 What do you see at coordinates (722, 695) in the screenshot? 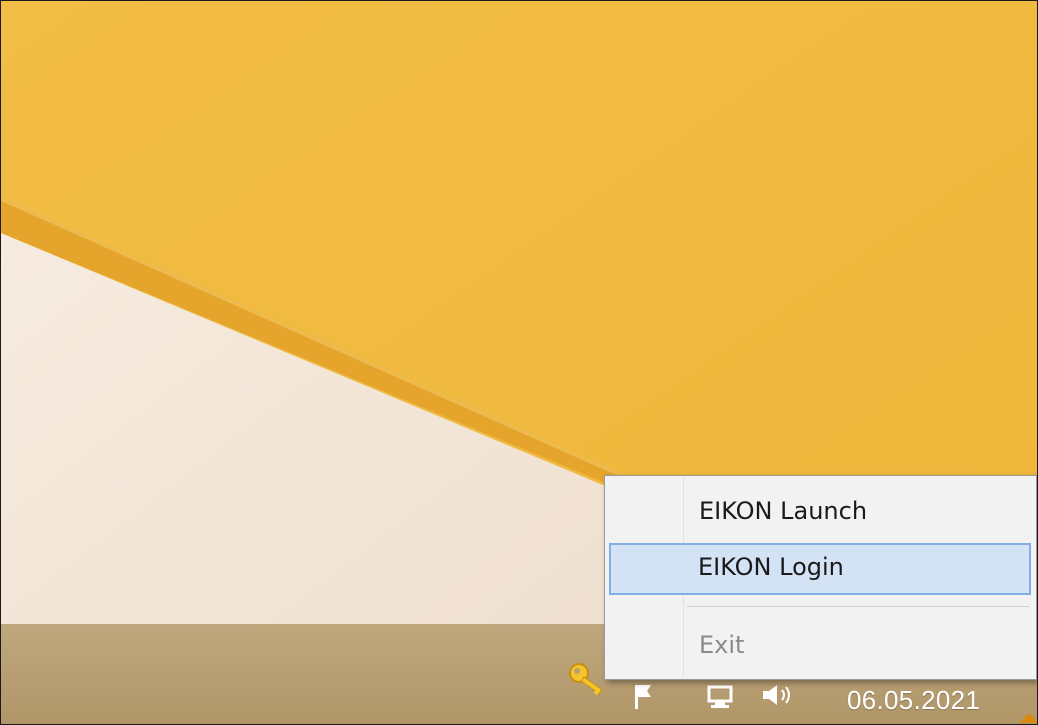
I see `network-icon` at bounding box center [722, 695].